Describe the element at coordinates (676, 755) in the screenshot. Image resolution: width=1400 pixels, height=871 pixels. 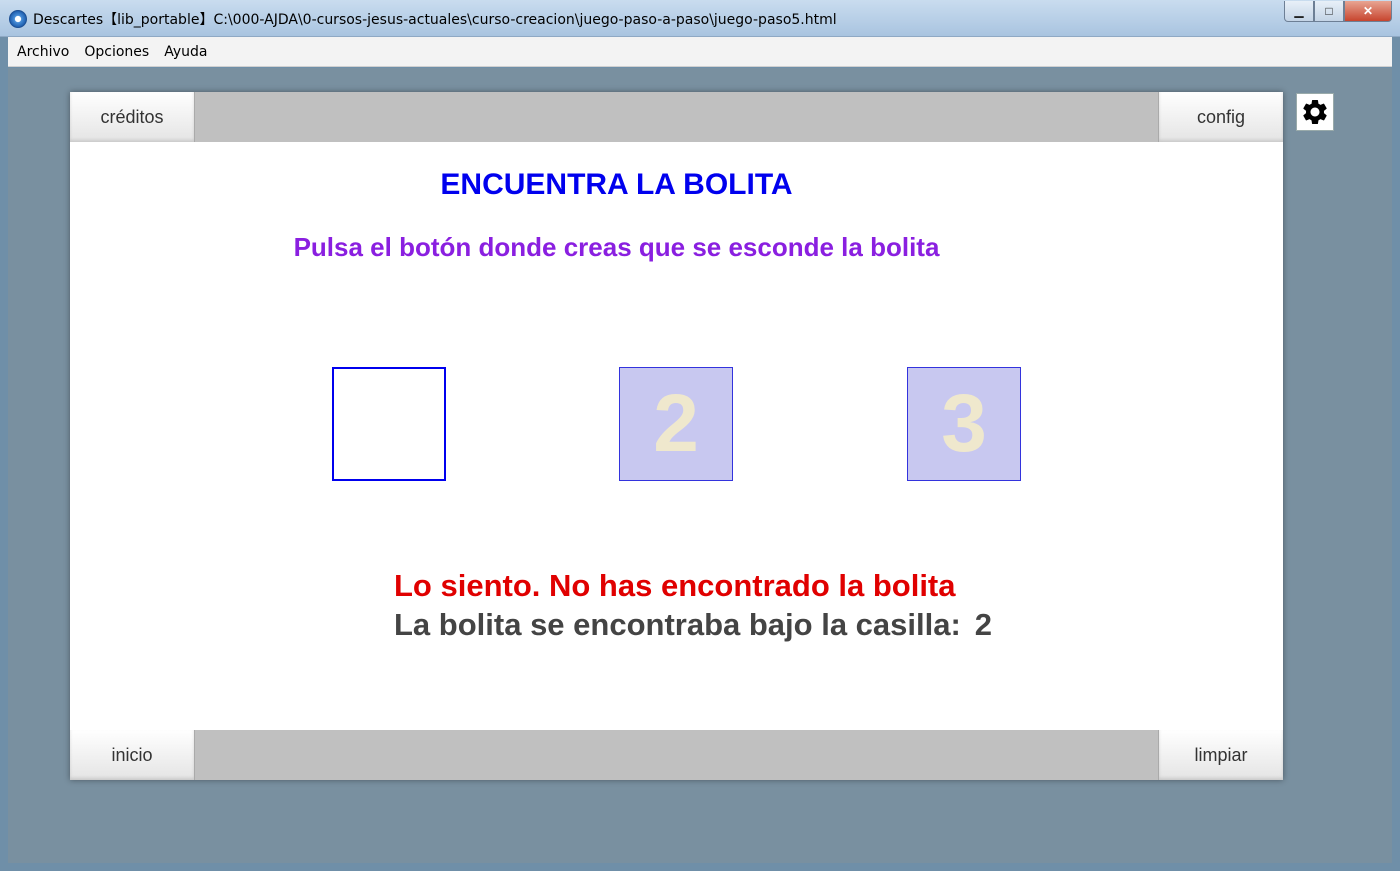
I see `bottom-bar: inicio limpiar` at that location.